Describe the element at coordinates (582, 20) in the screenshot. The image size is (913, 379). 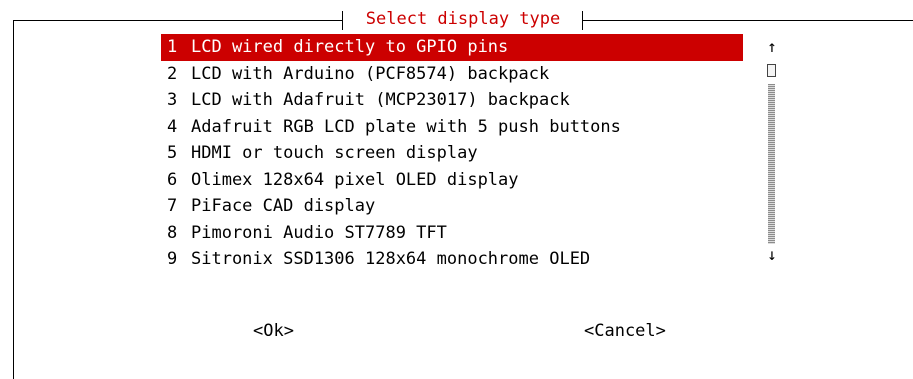
I see `title-bracket-right` at that location.